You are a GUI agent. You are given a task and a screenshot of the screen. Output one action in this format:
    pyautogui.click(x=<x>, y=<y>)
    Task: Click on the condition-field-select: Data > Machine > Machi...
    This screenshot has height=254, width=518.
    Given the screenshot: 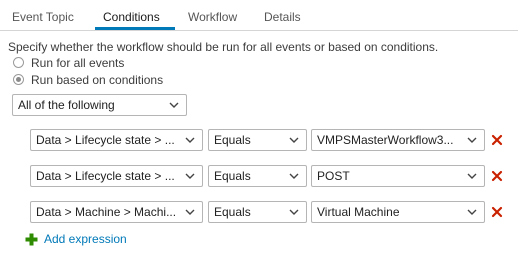 What is the action you would take?
    pyautogui.click(x=116, y=212)
    